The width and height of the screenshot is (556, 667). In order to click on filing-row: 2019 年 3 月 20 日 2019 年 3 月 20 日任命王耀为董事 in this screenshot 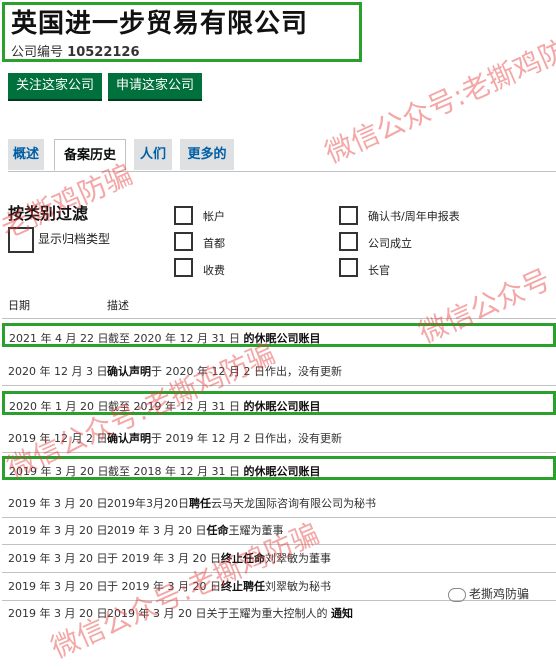, I will do `click(279, 529)`.